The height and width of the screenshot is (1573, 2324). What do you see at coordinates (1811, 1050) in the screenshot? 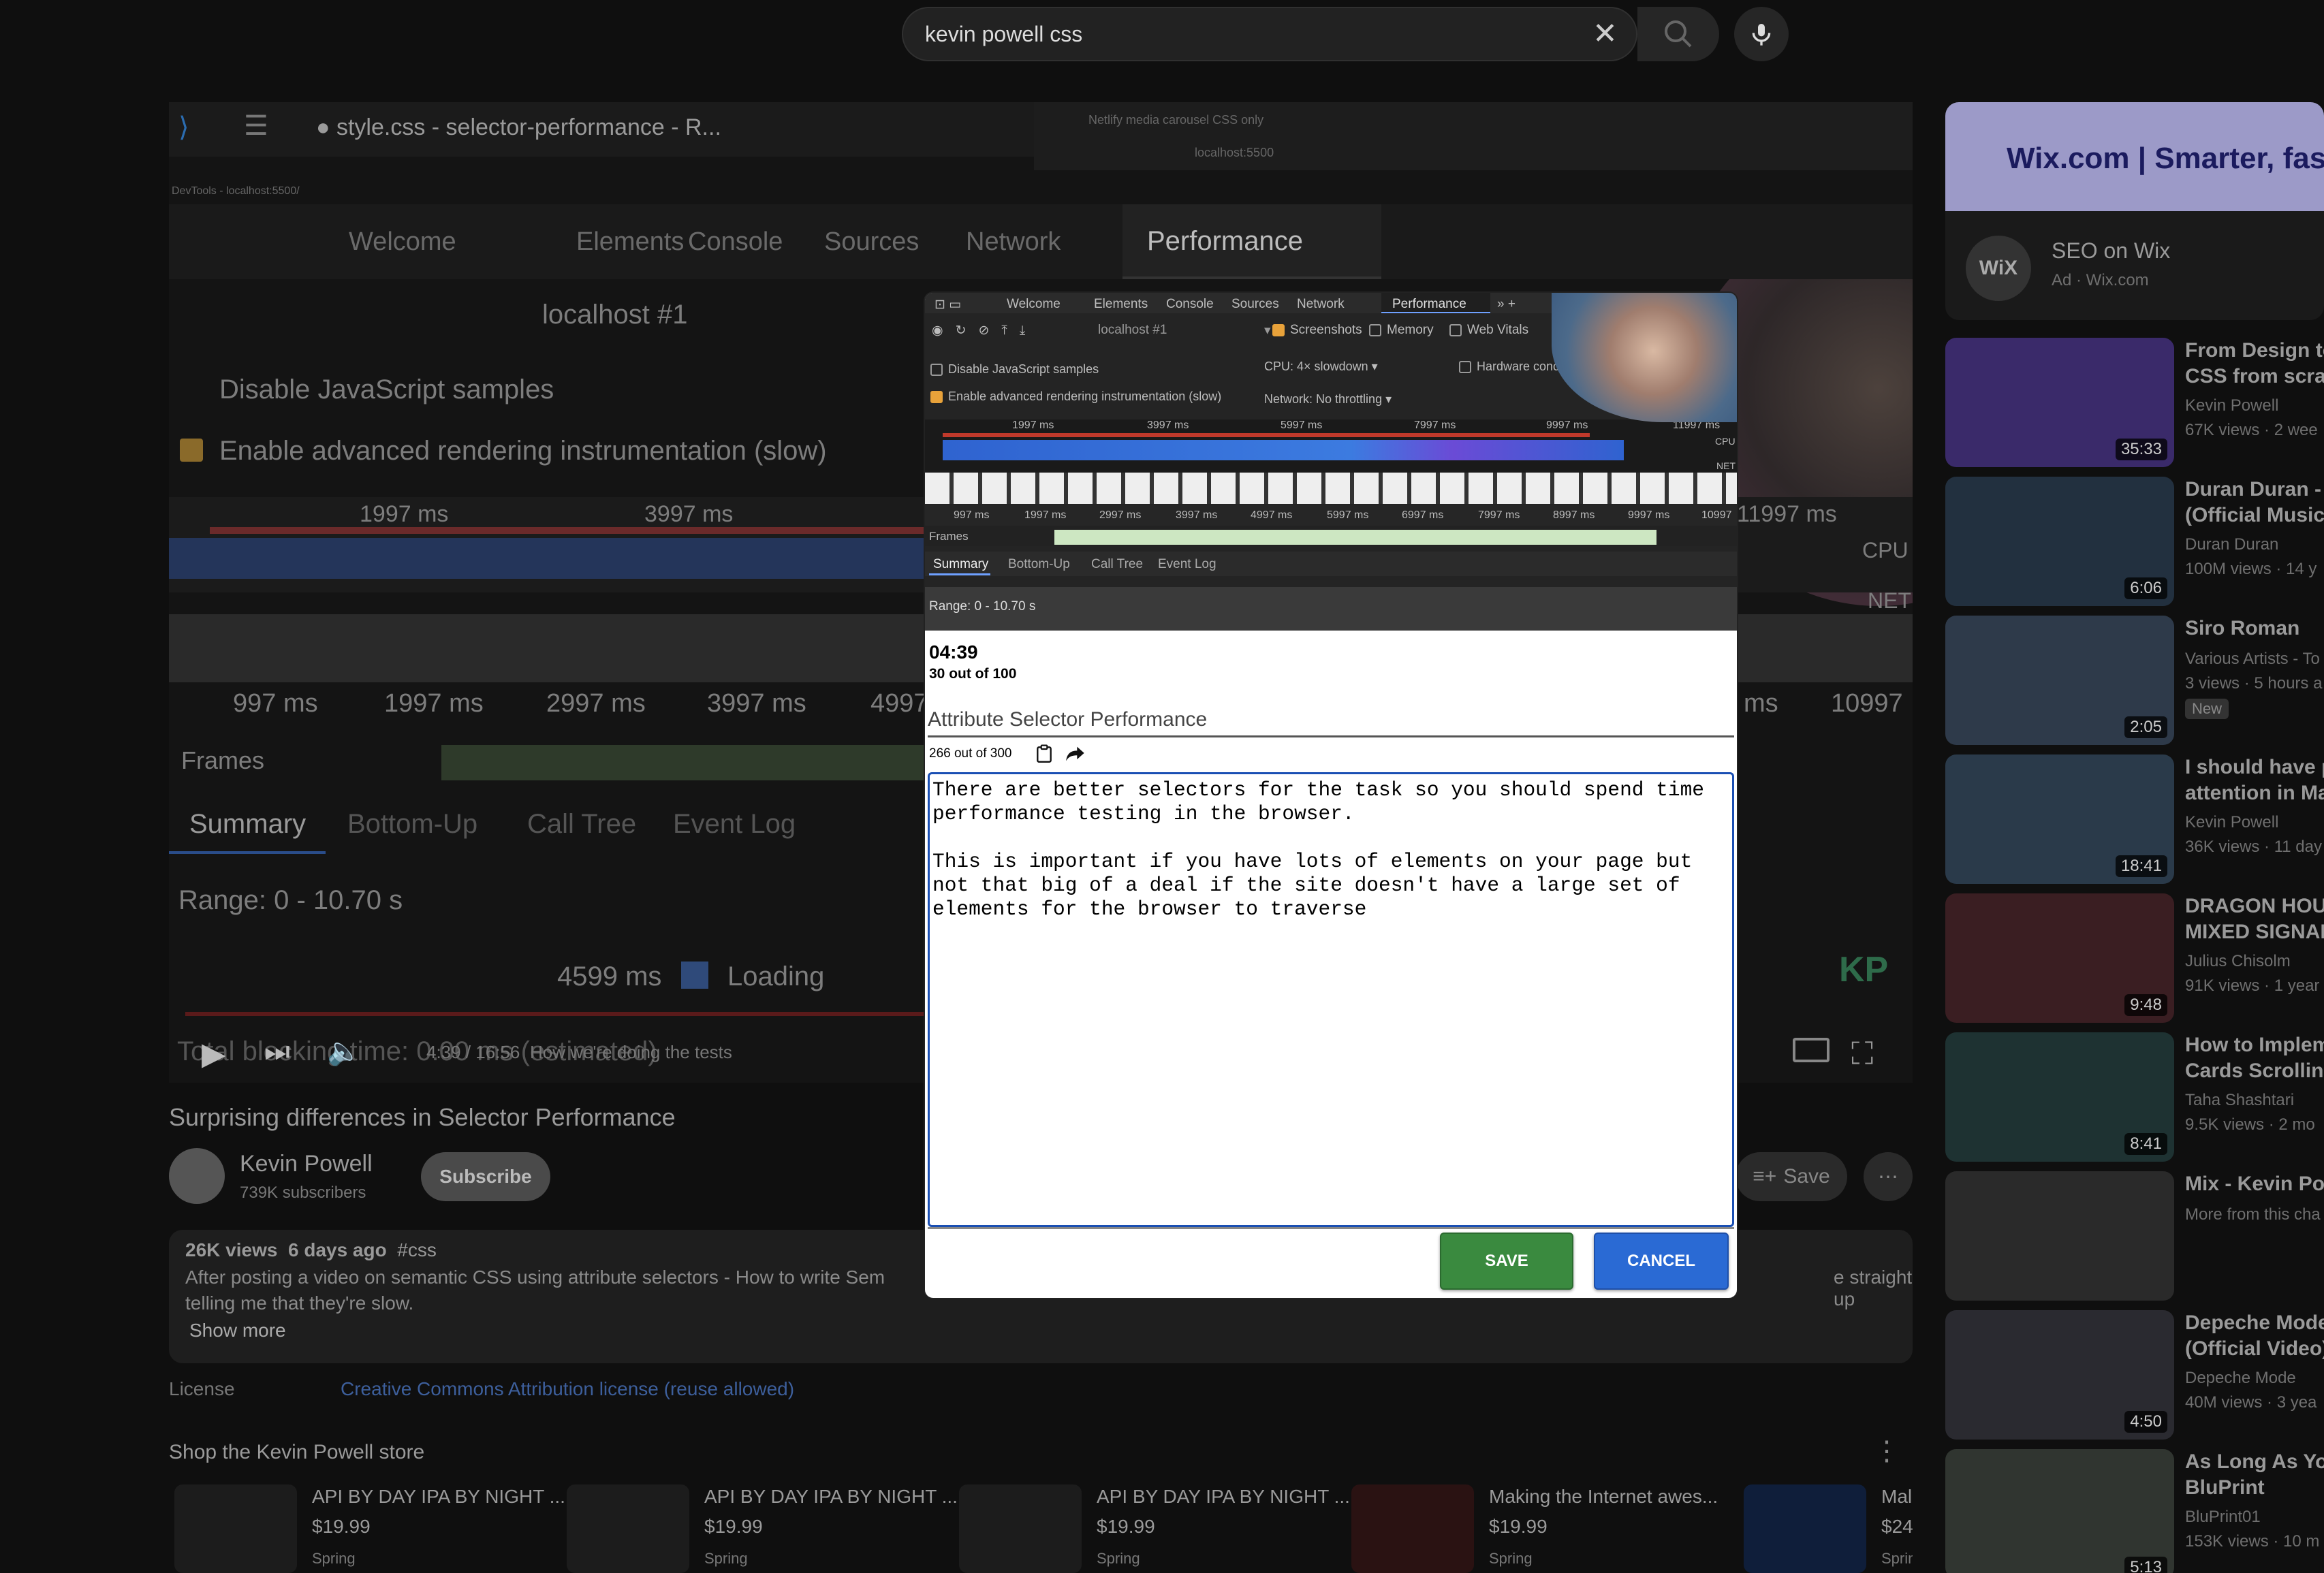
I see `theater-icon` at bounding box center [1811, 1050].